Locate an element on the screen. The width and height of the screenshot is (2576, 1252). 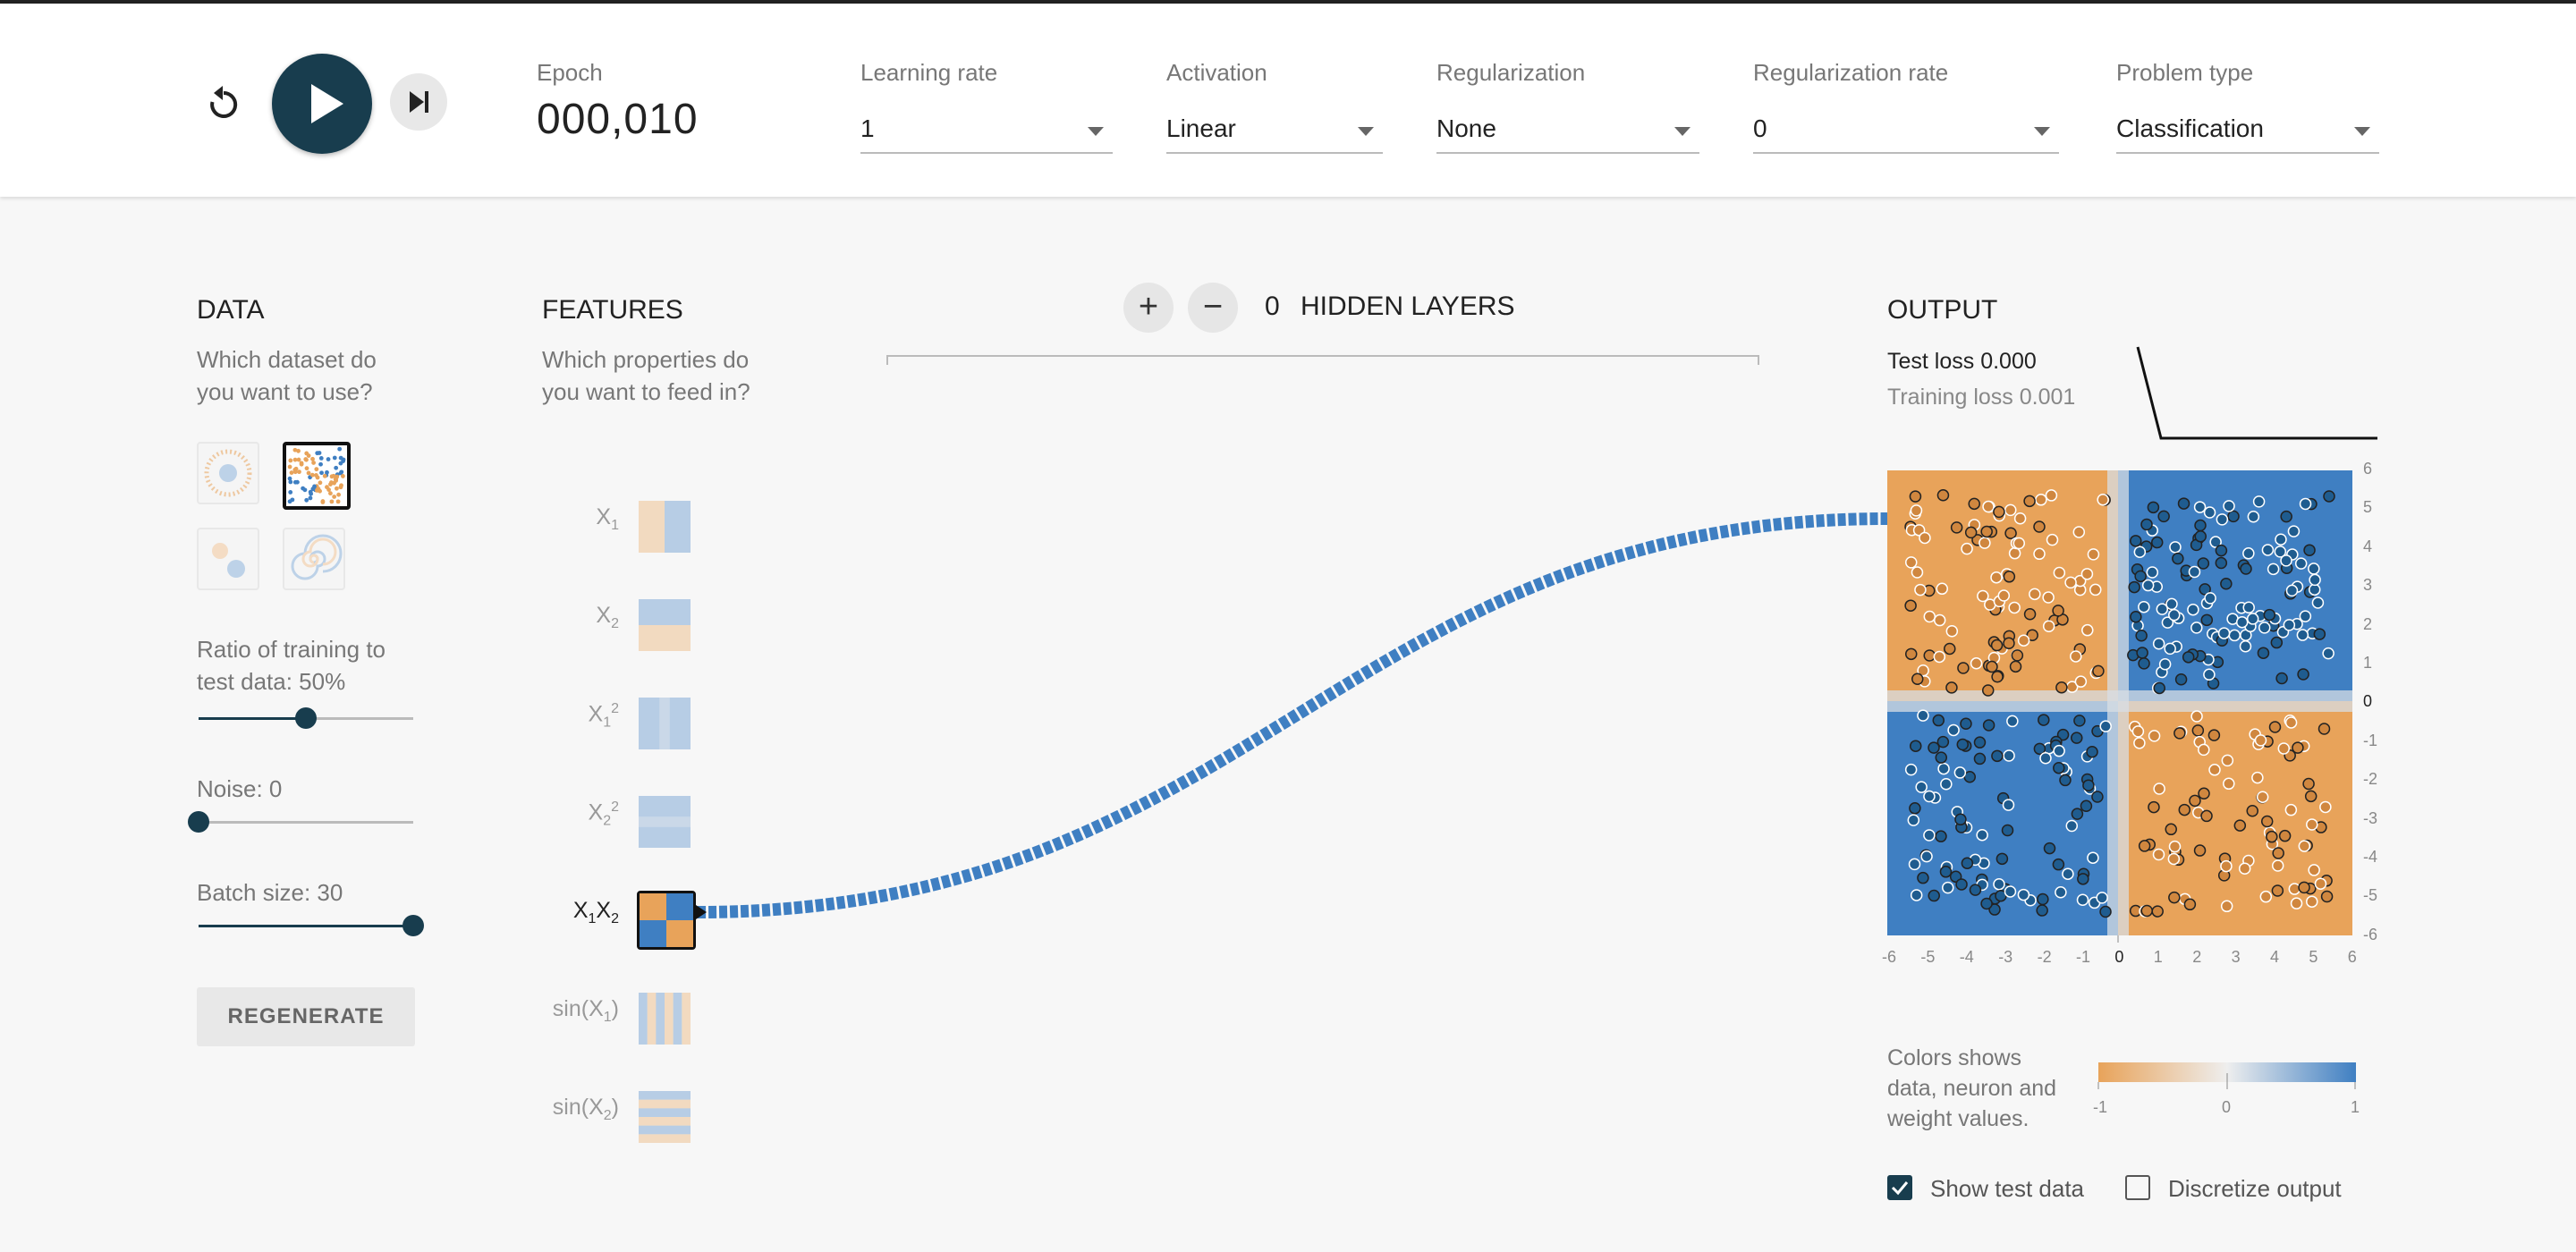
remove-layer-button: − is located at coordinates (1213, 308).